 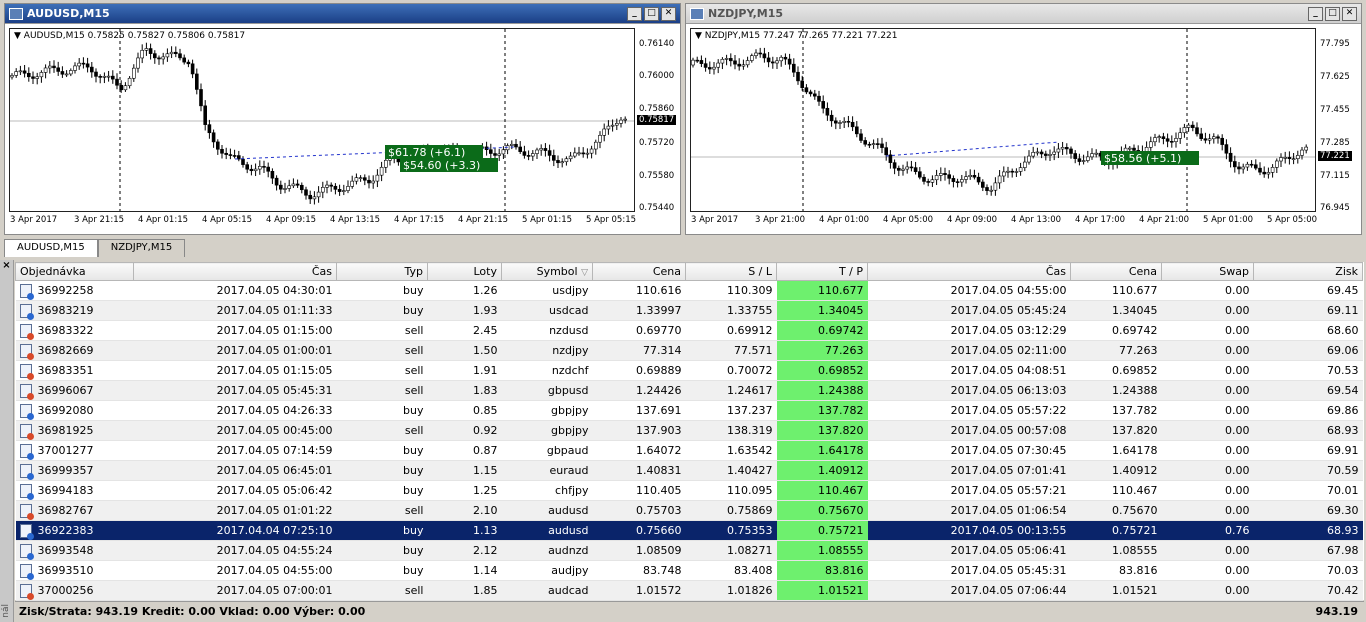 I want to click on cell-close-time: 2017.04.05 05:57:22, so click(x=969, y=410).